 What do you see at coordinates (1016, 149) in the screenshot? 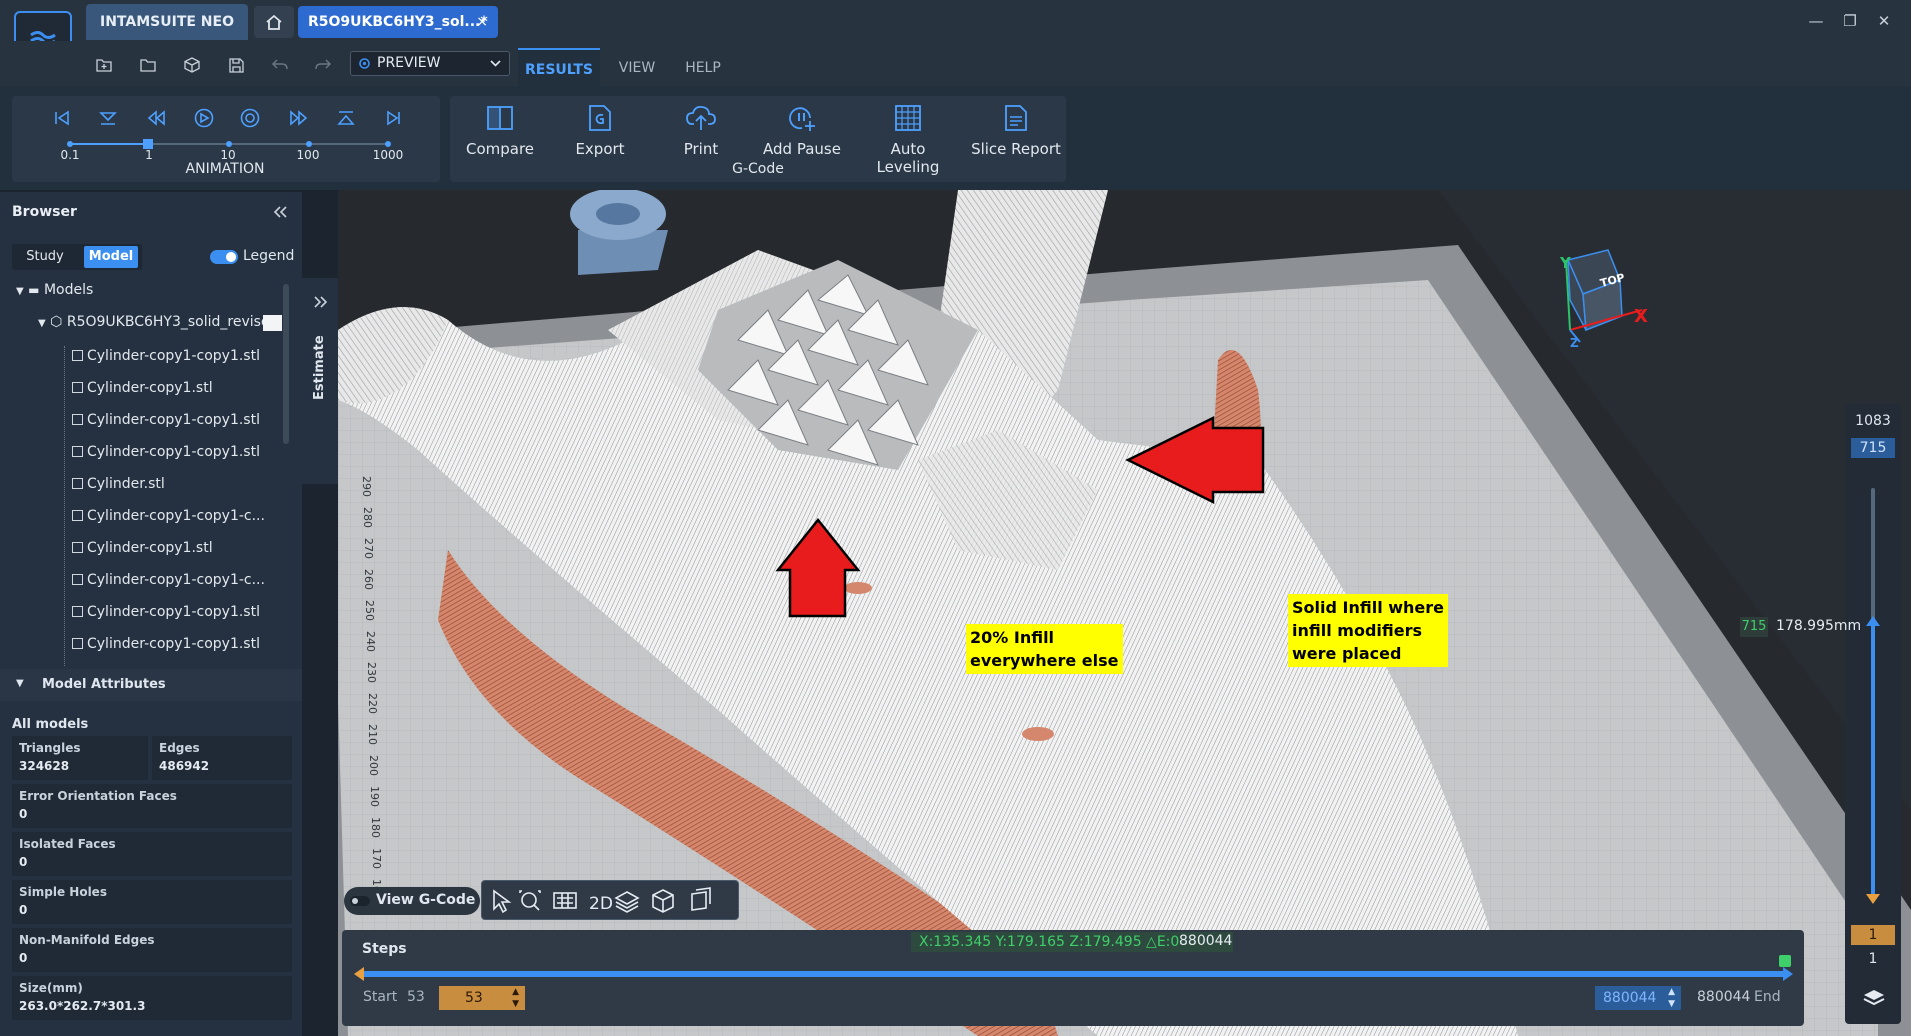
I see `slice-report-label: Slice Report` at bounding box center [1016, 149].